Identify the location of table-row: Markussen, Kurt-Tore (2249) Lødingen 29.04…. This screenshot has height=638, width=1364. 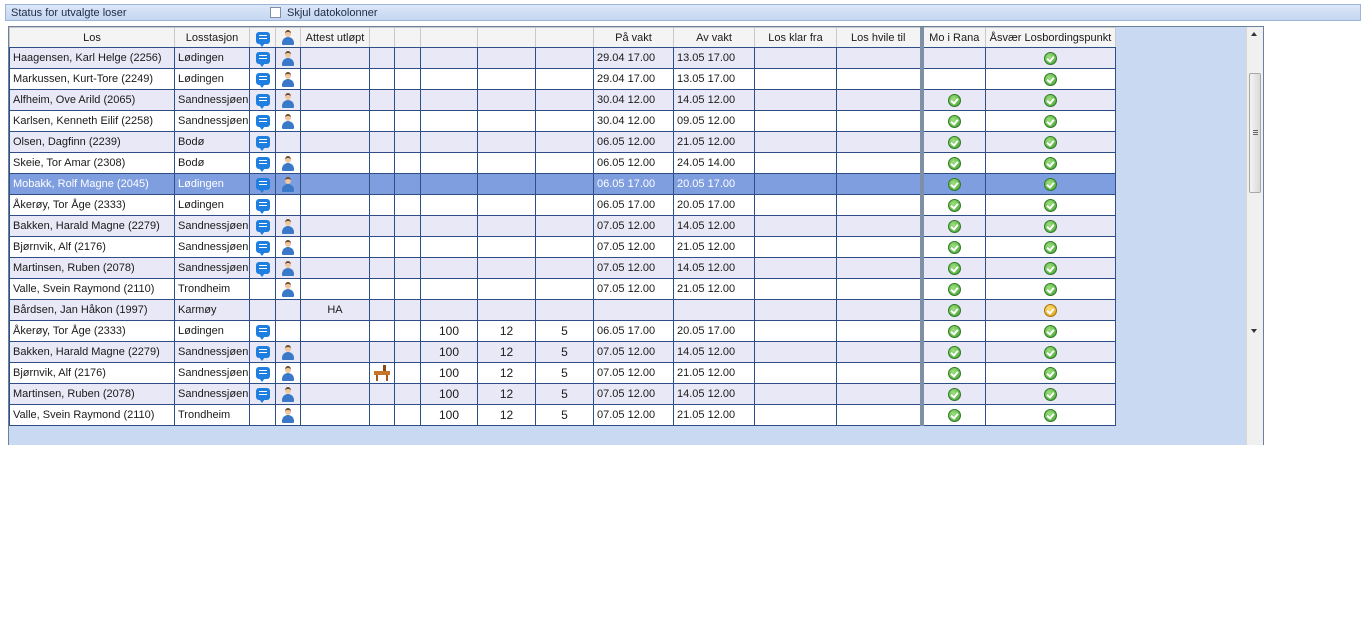
(562, 79).